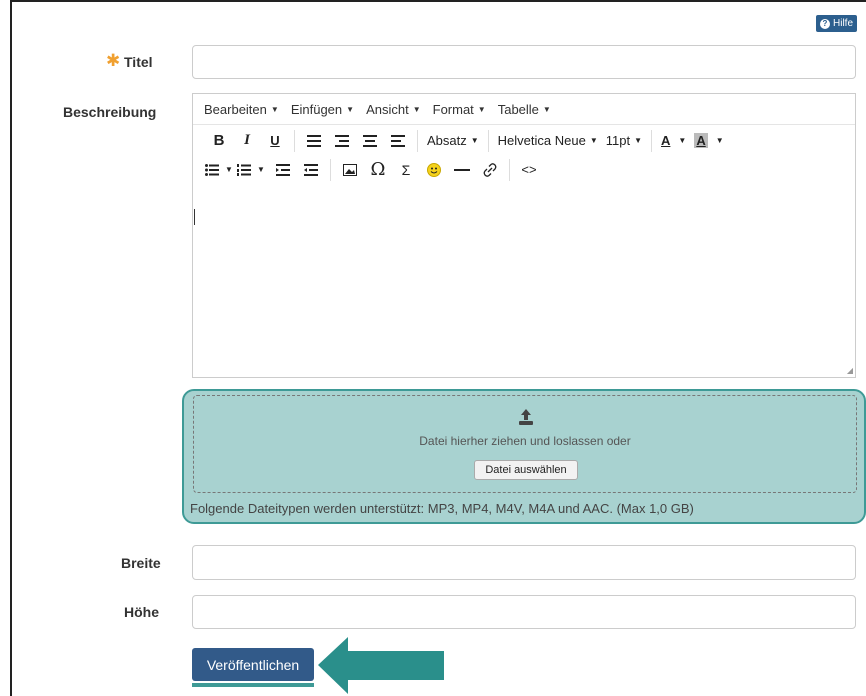 The height and width of the screenshot is (696, 866). I want to click on menu-einfuegen: Einfügen ▼, so click(322, 109).